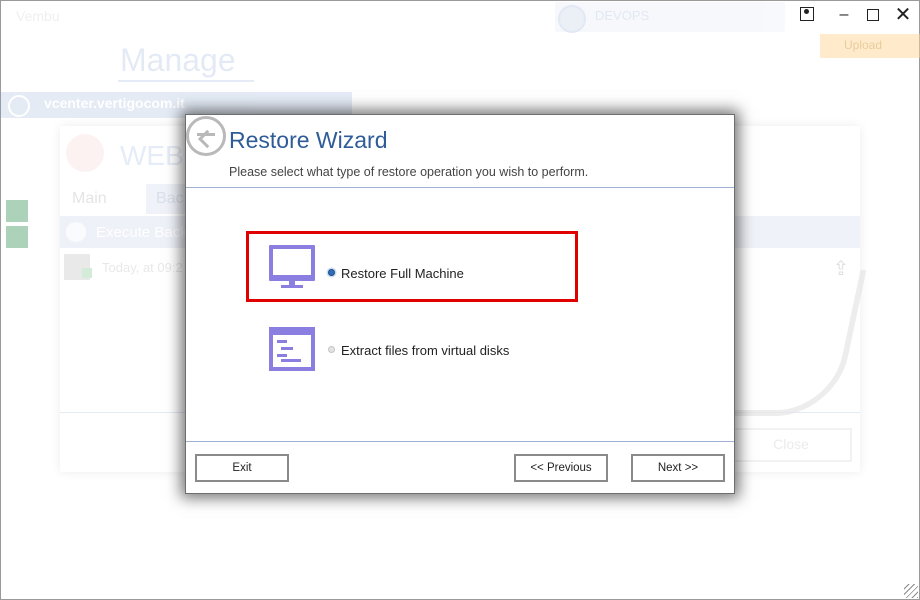 The height and width of the screenshot is (600, 920). Describe the element at coordinates (806, 11) in the screenshot. I see `profile-head-icon` at that location.